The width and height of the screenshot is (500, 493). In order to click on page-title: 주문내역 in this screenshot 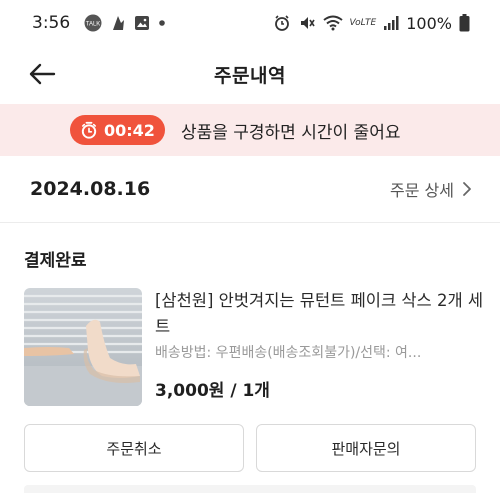, I will do `click(250, 75)`.